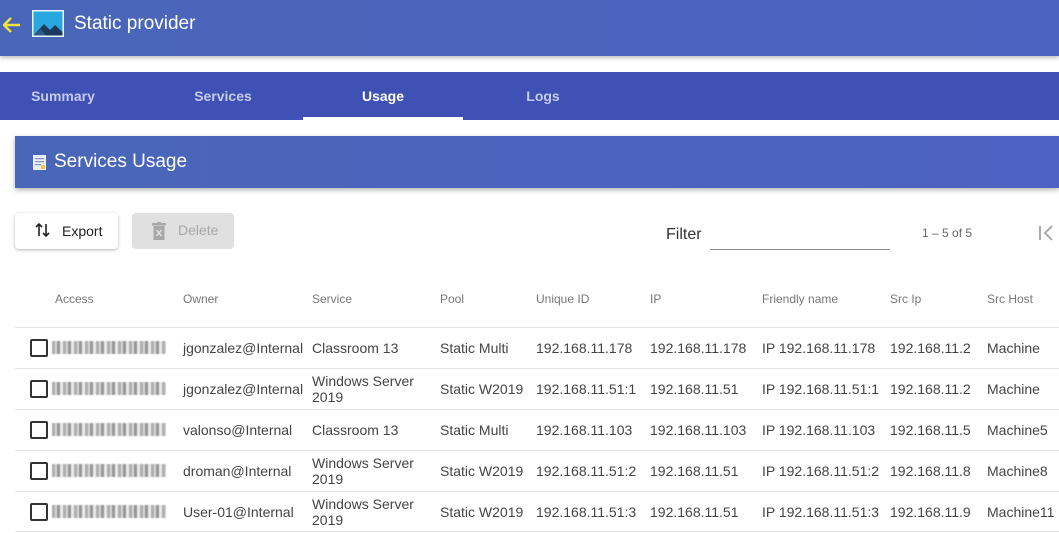 This screenshot has width=1059, height=533. Describe the element at coordinates (383, 118) in the screenshot. I see `active-tab-indicator` at that location.